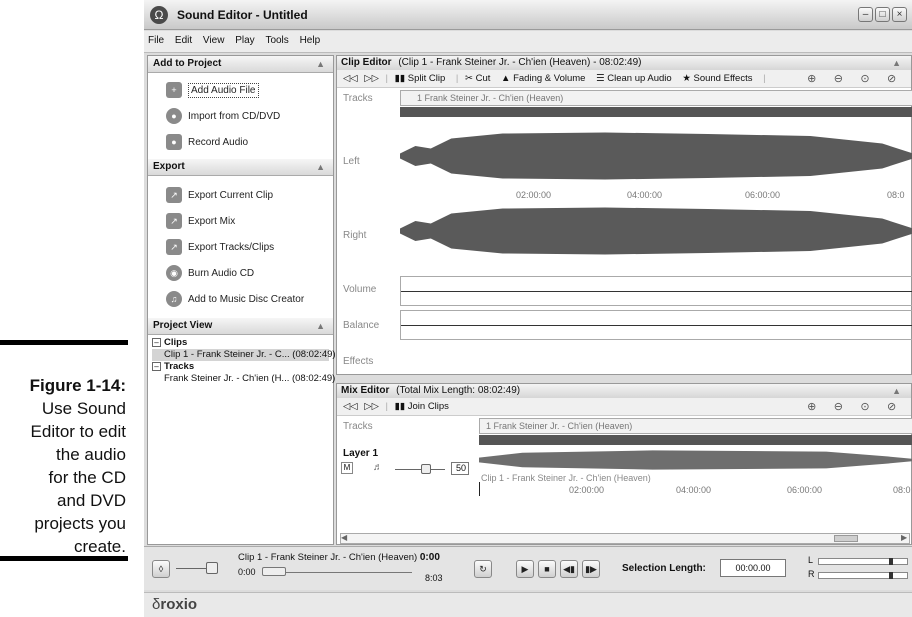 The width and height of the screenshot is (912, 617). I want to click on footer: δroxio, so click(528, 604).